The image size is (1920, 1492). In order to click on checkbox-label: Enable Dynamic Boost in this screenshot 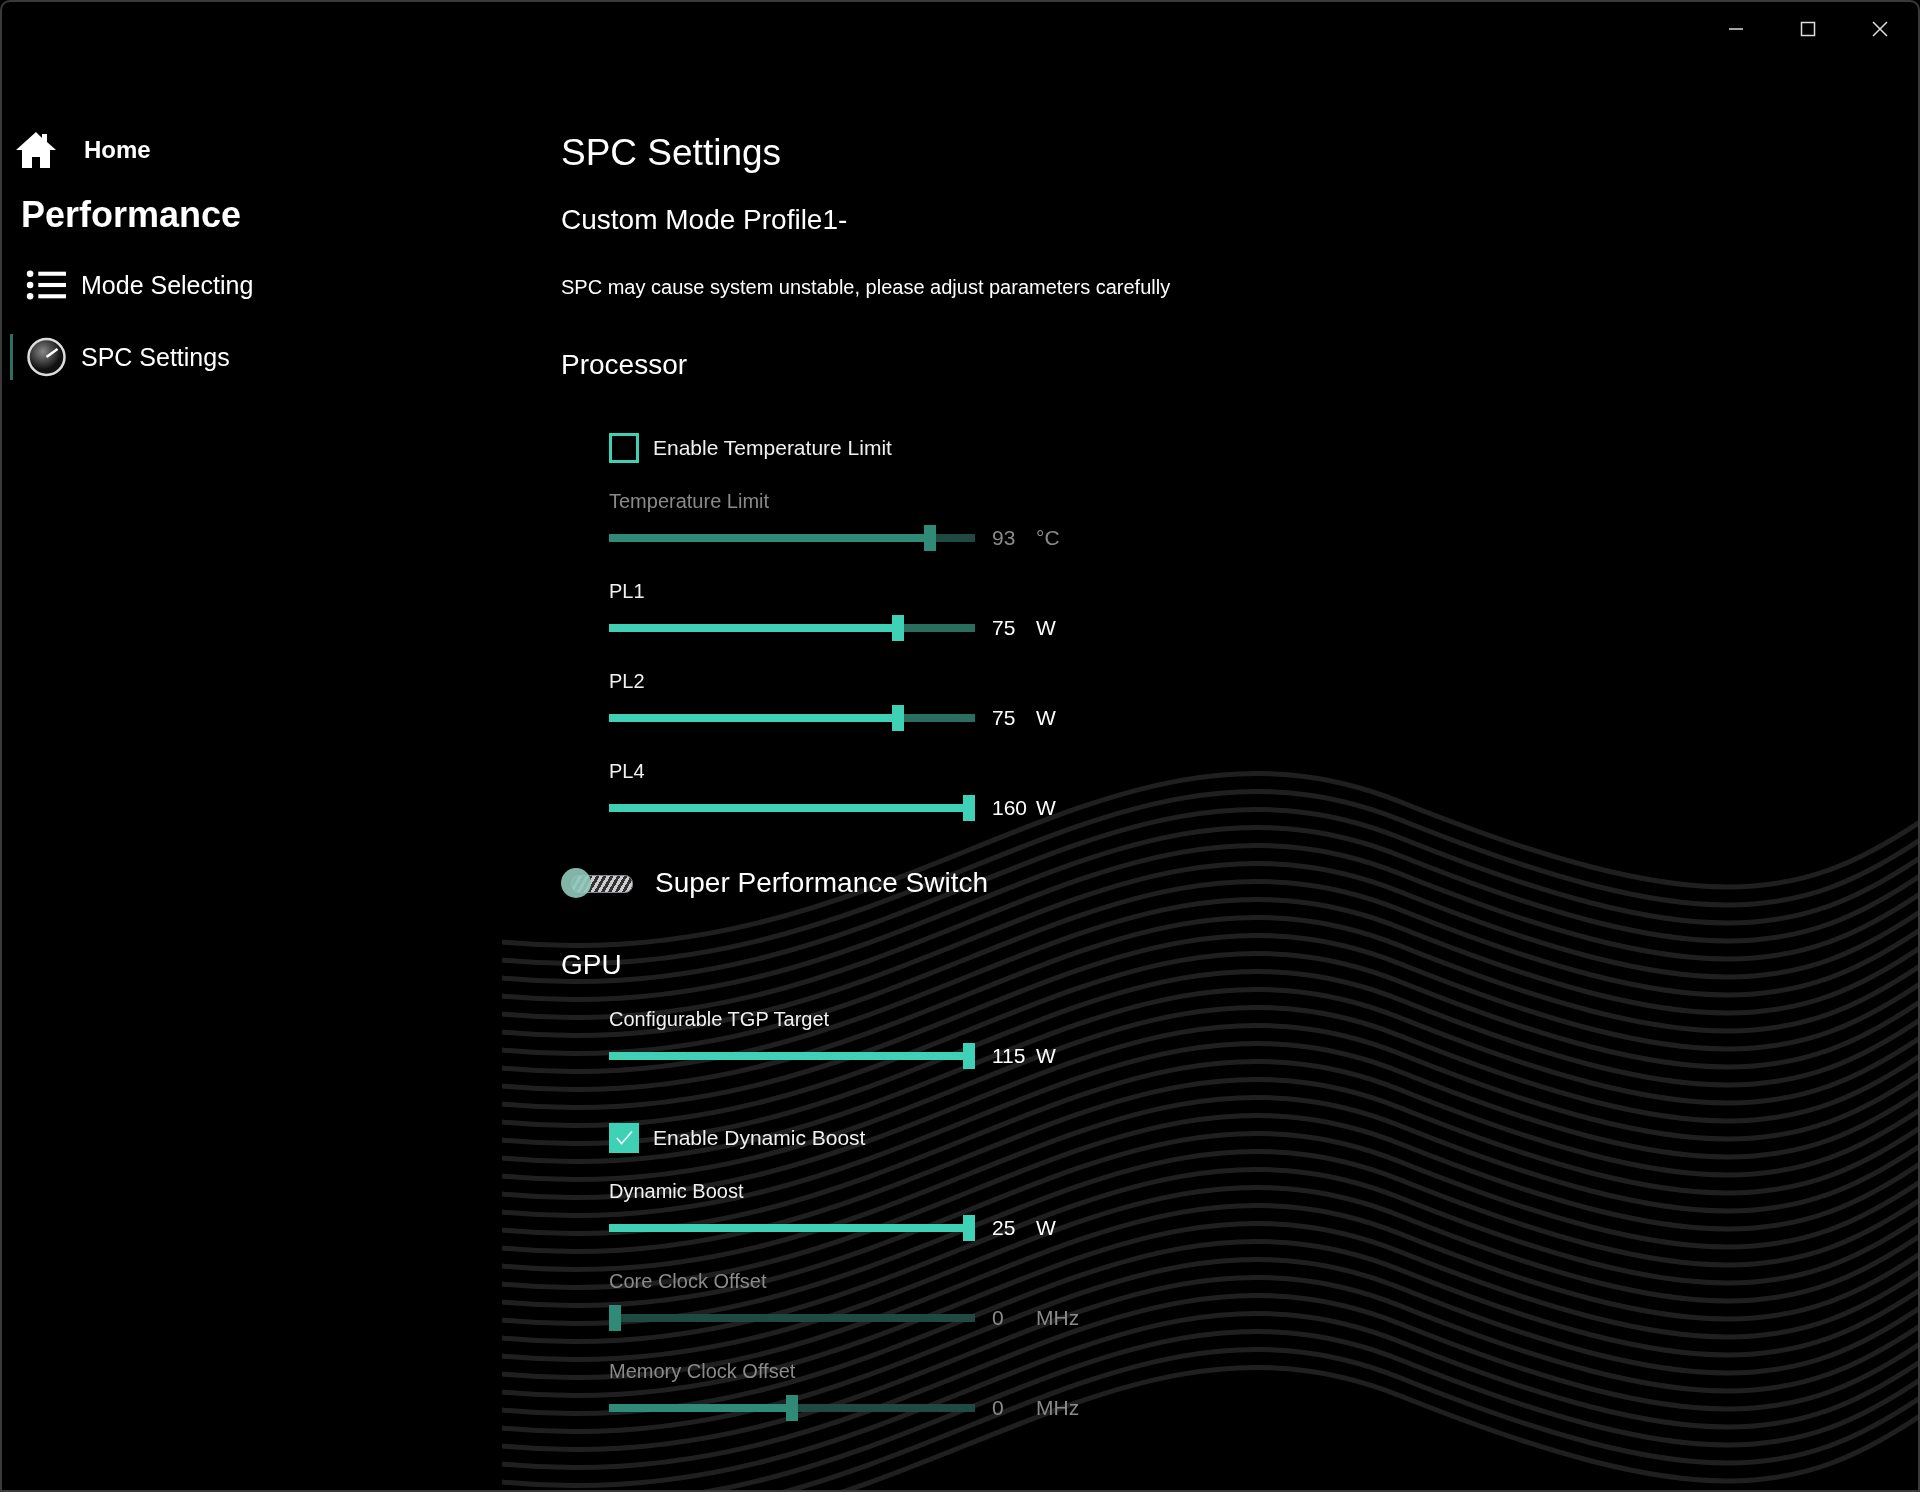, I will do `click(759, 1138)`.